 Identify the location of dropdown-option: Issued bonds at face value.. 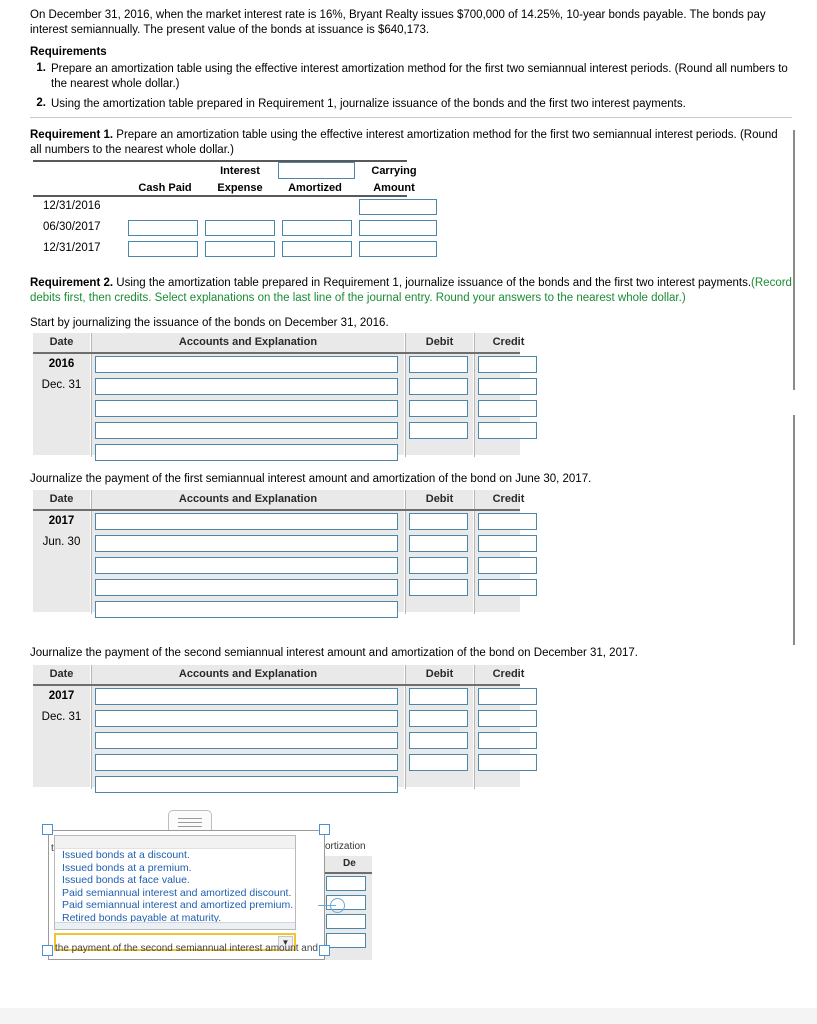
(175, 880).